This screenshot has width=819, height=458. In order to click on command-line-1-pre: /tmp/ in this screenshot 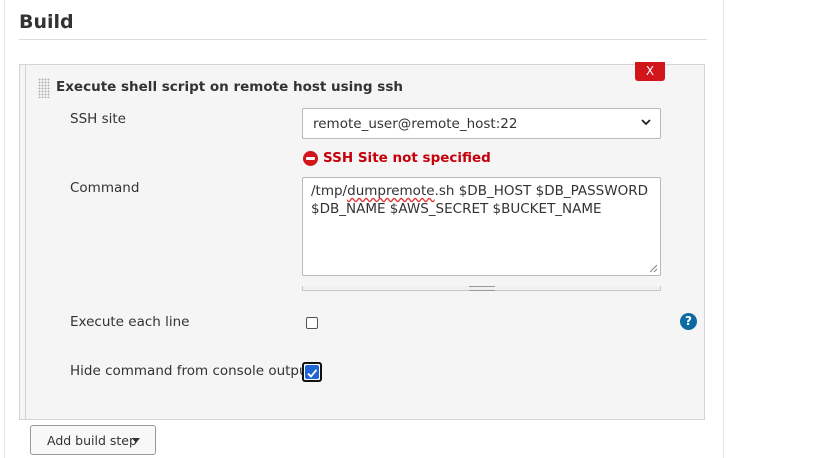, I will do `click(329, 191)`.